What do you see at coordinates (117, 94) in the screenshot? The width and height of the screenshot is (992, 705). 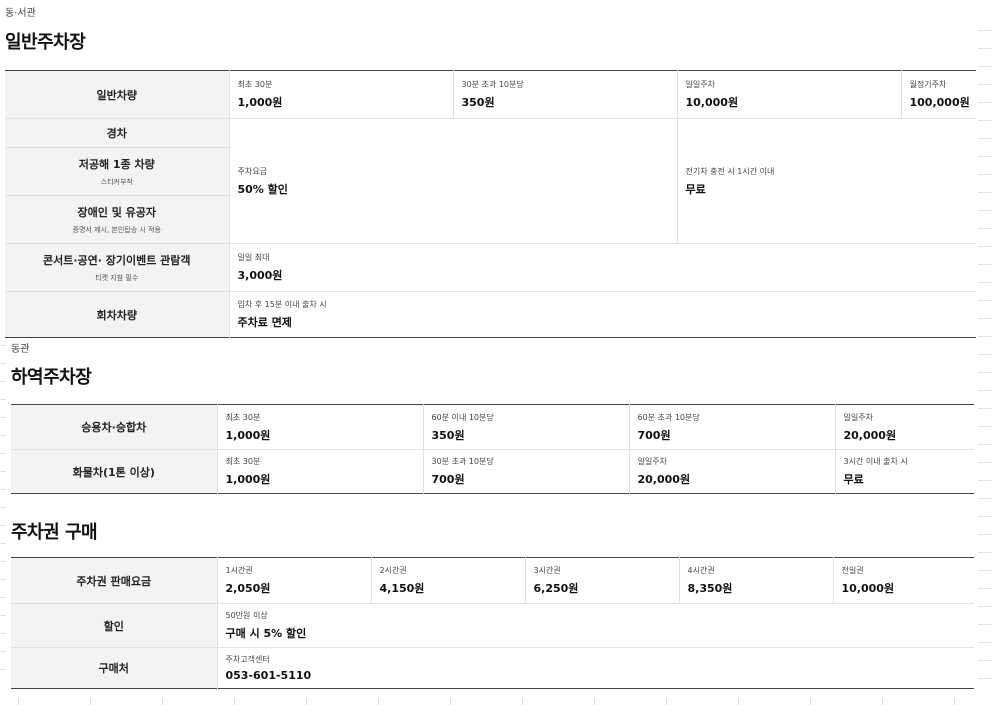 I see `row-header: 일반차량` at bounding box center [117, 94].